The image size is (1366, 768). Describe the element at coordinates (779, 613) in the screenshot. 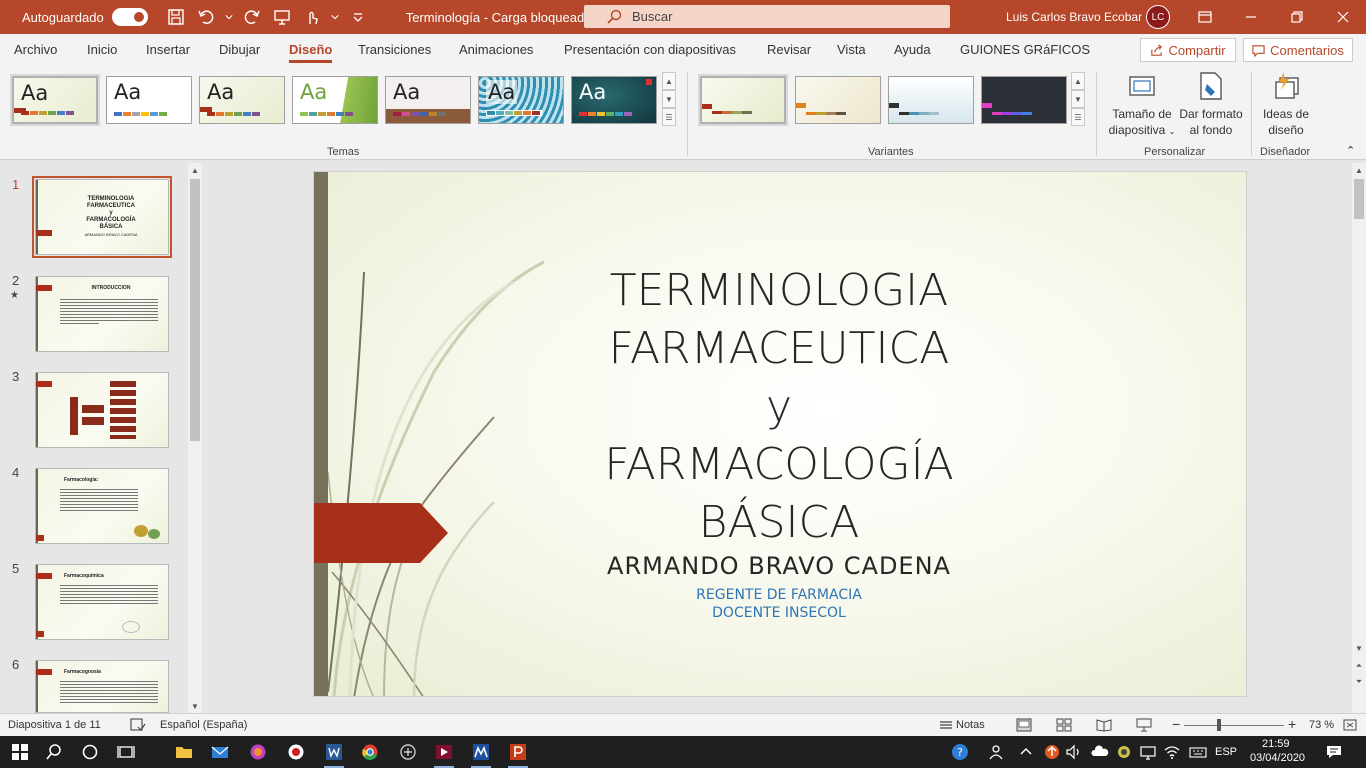

I see `slide-subtitle-2: DOCENTE INSECOL` at that location.